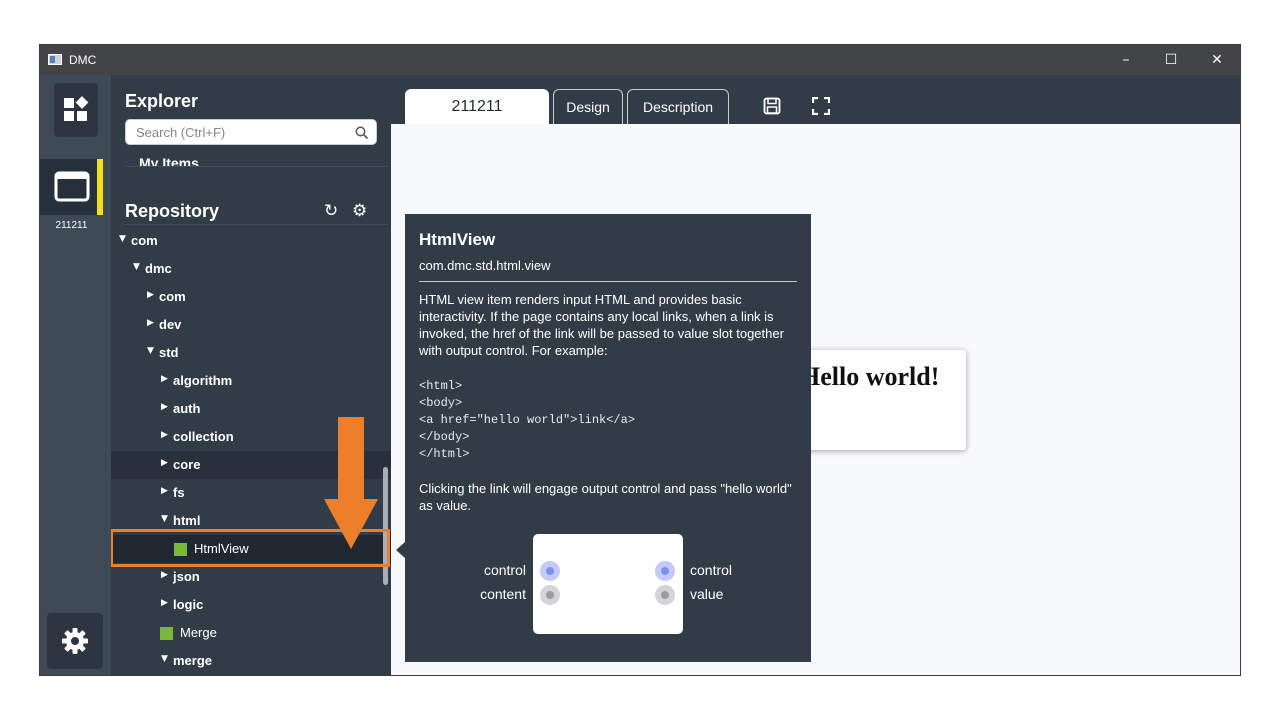 Image resolution: width=1280 pixels, height=720 pixels. What do you see at coordinates (878, 400) in the screenshot?
I see `html-preview-card: Hello world!` at bounding box center [878, 400].